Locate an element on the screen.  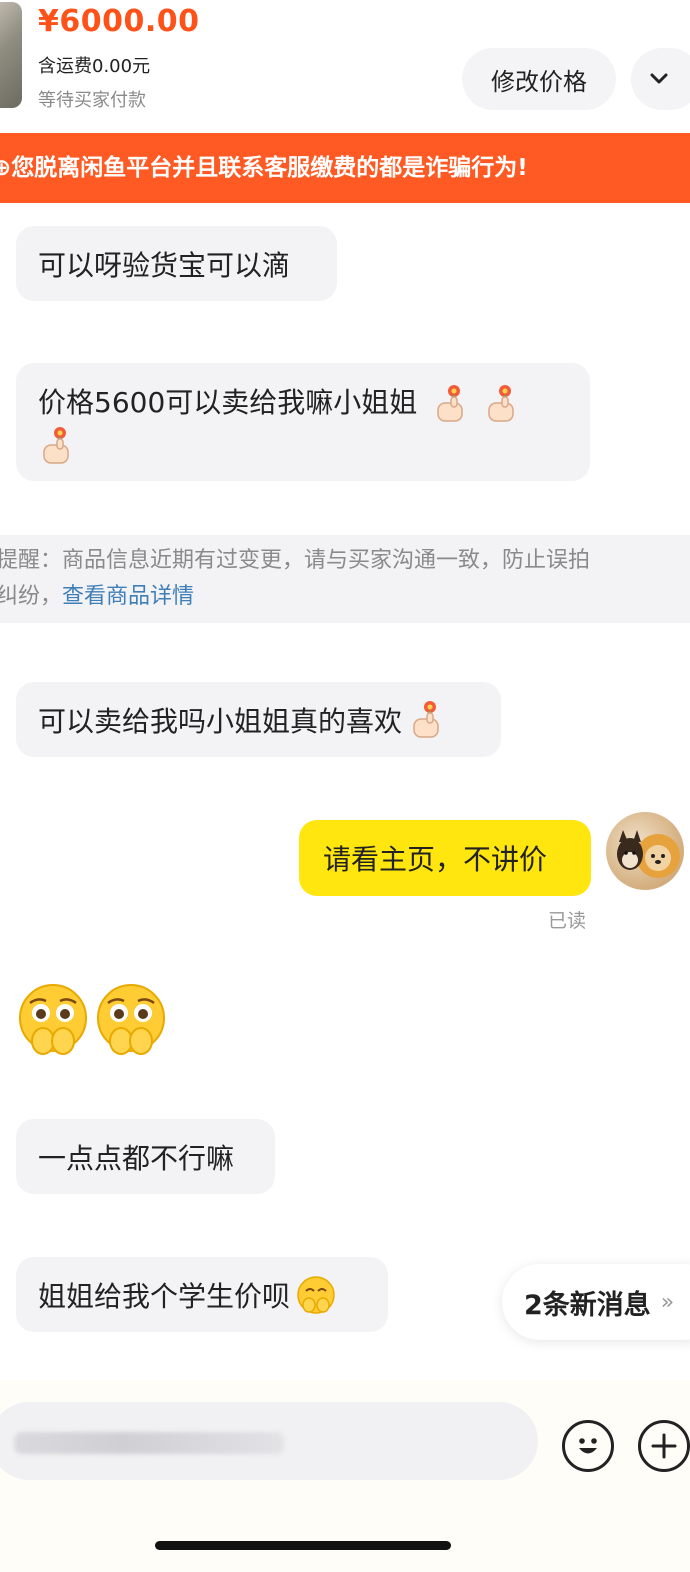
dog-avatar-image is located at coordinates (648, 854).